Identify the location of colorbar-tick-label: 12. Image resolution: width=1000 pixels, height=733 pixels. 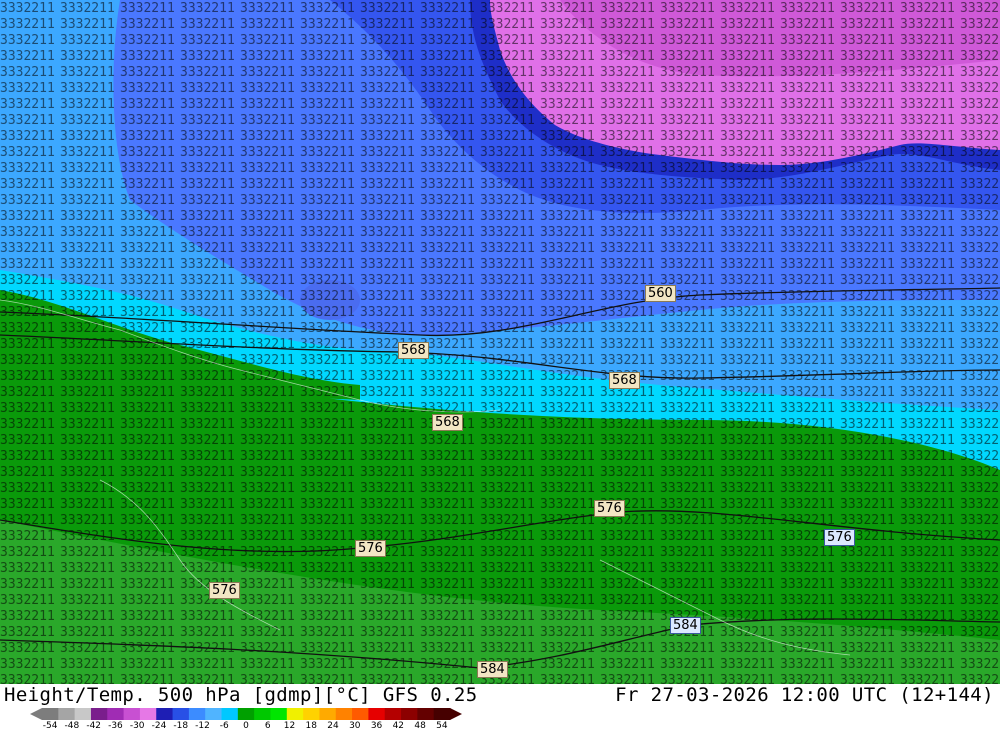
(289, 726).